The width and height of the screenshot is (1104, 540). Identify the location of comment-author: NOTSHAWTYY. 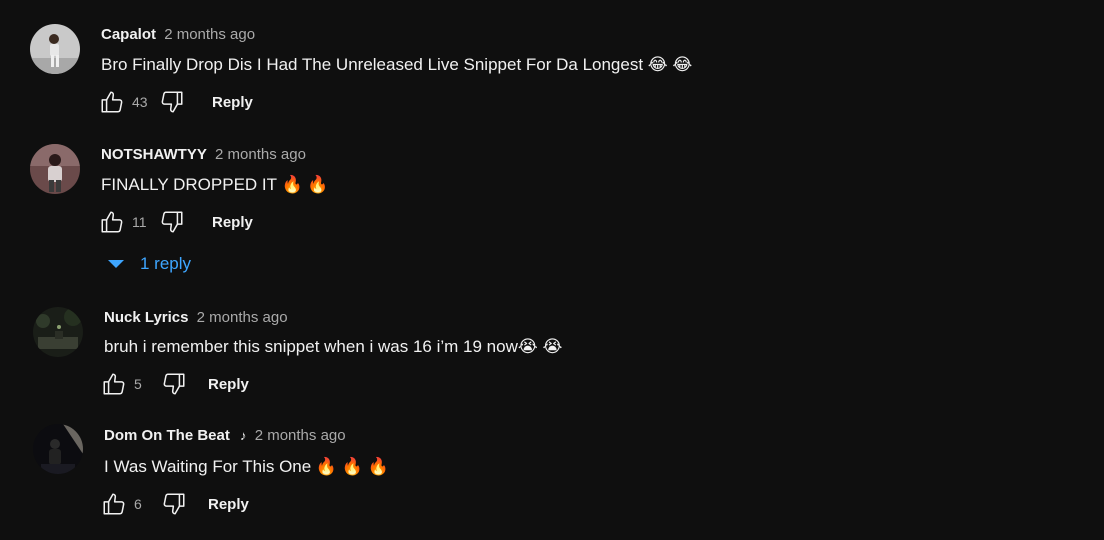
(154, 154).